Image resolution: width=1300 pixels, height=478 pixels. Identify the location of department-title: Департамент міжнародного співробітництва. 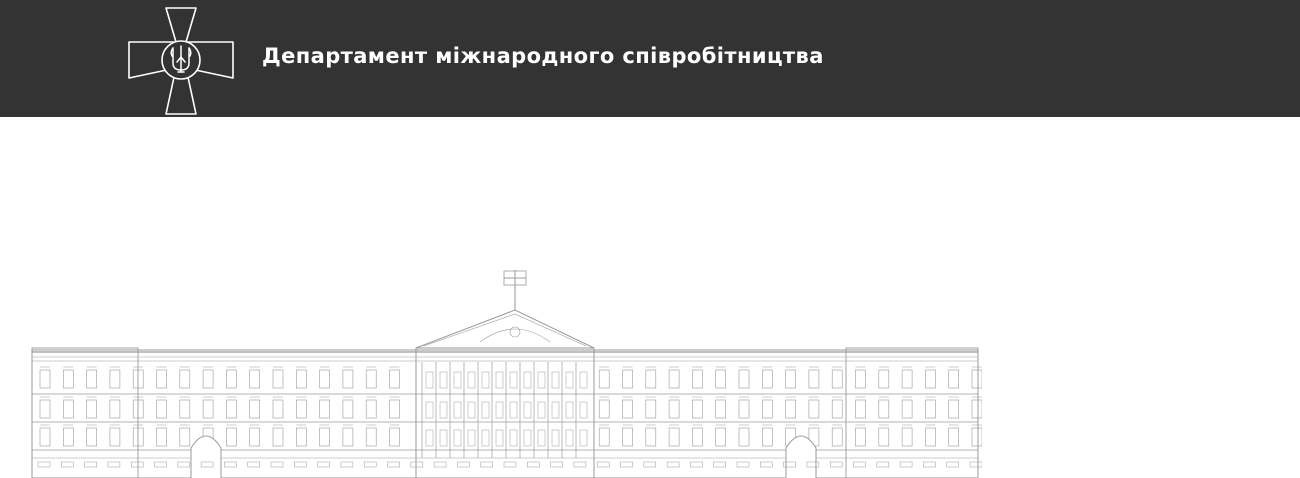
(543, 56).